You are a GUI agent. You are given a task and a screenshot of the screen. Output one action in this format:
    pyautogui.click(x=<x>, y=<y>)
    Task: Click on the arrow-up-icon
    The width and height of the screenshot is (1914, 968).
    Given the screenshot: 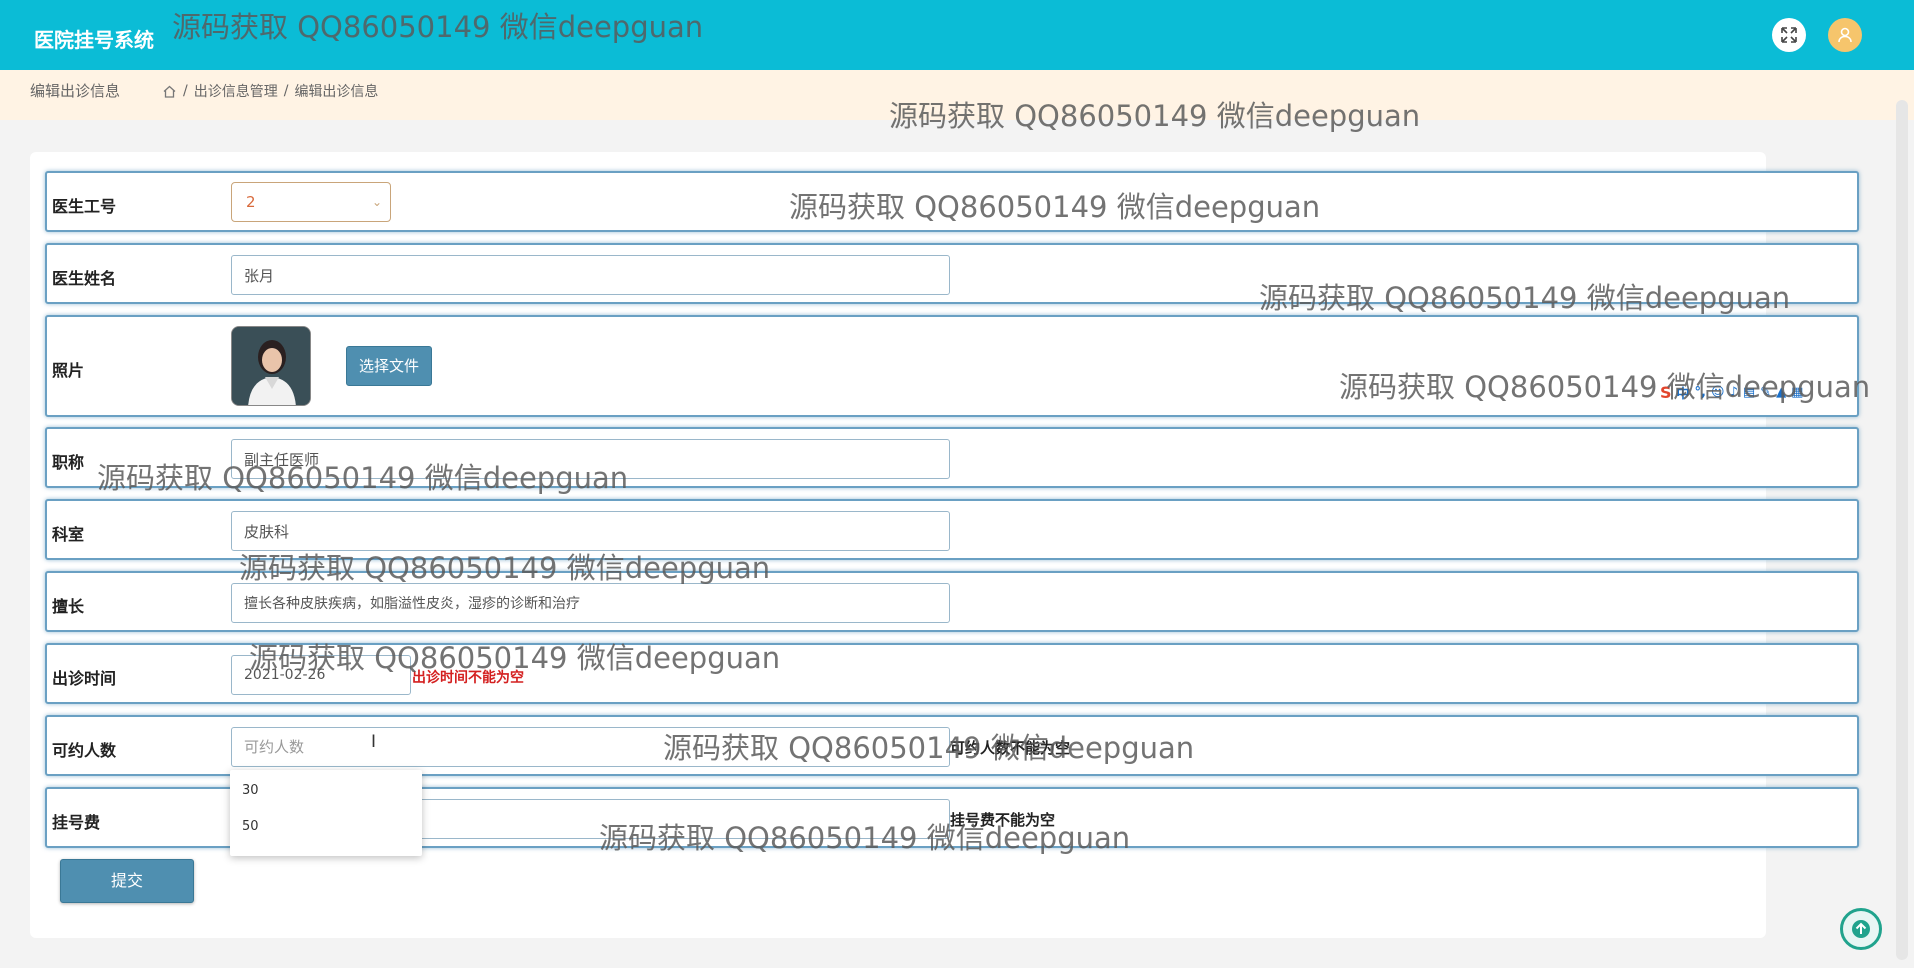 What is the action you would take?
    pyautogui.click(x=1861, y=929)
    